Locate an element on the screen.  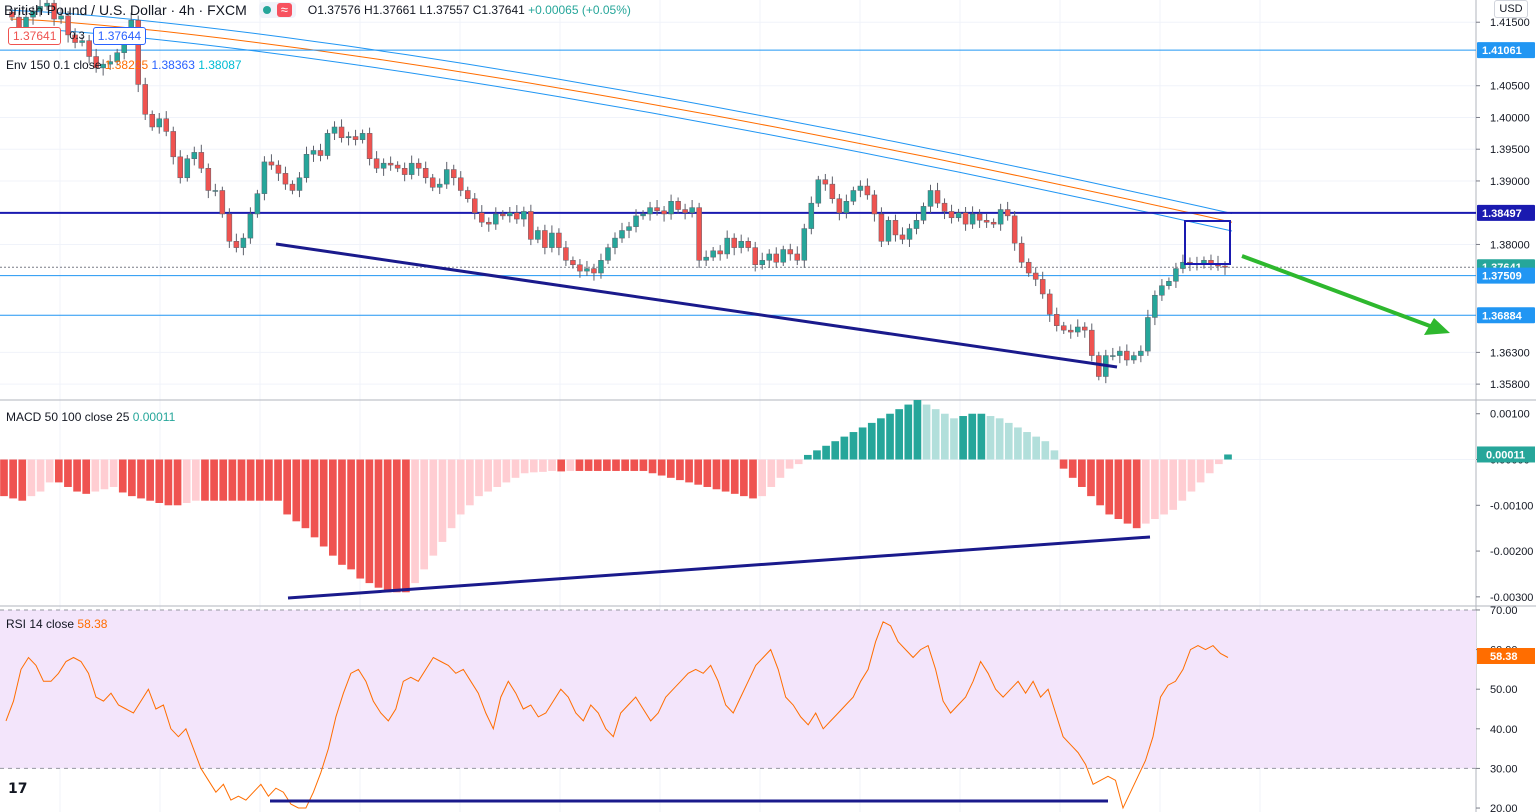
tradingview-logo: 17 is located at coordinates (22, 791).